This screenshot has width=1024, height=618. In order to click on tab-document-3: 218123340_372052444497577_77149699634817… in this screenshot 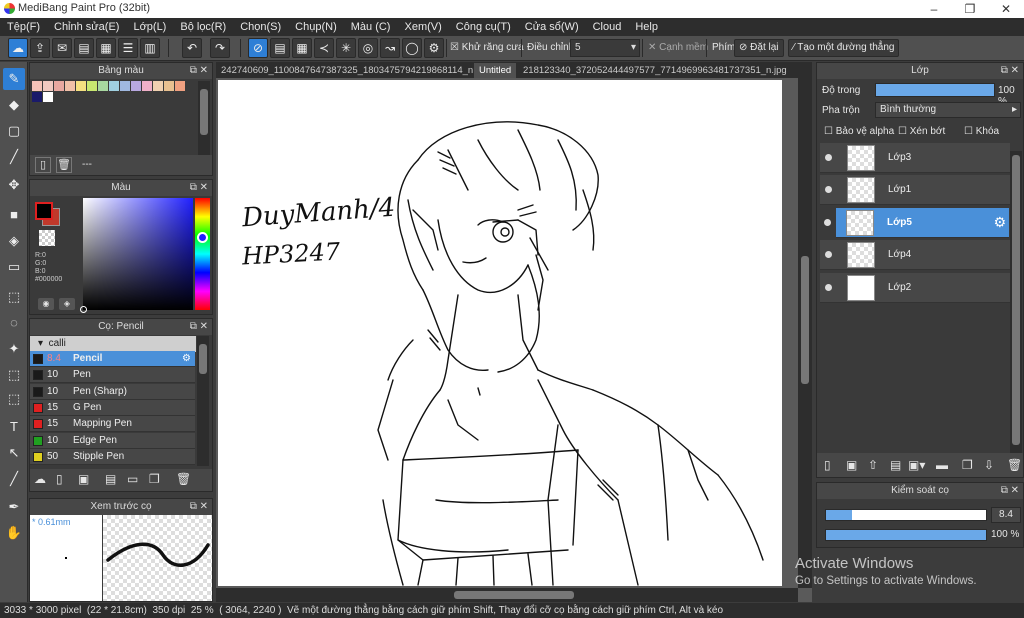, I will do `click(655, 70)`.